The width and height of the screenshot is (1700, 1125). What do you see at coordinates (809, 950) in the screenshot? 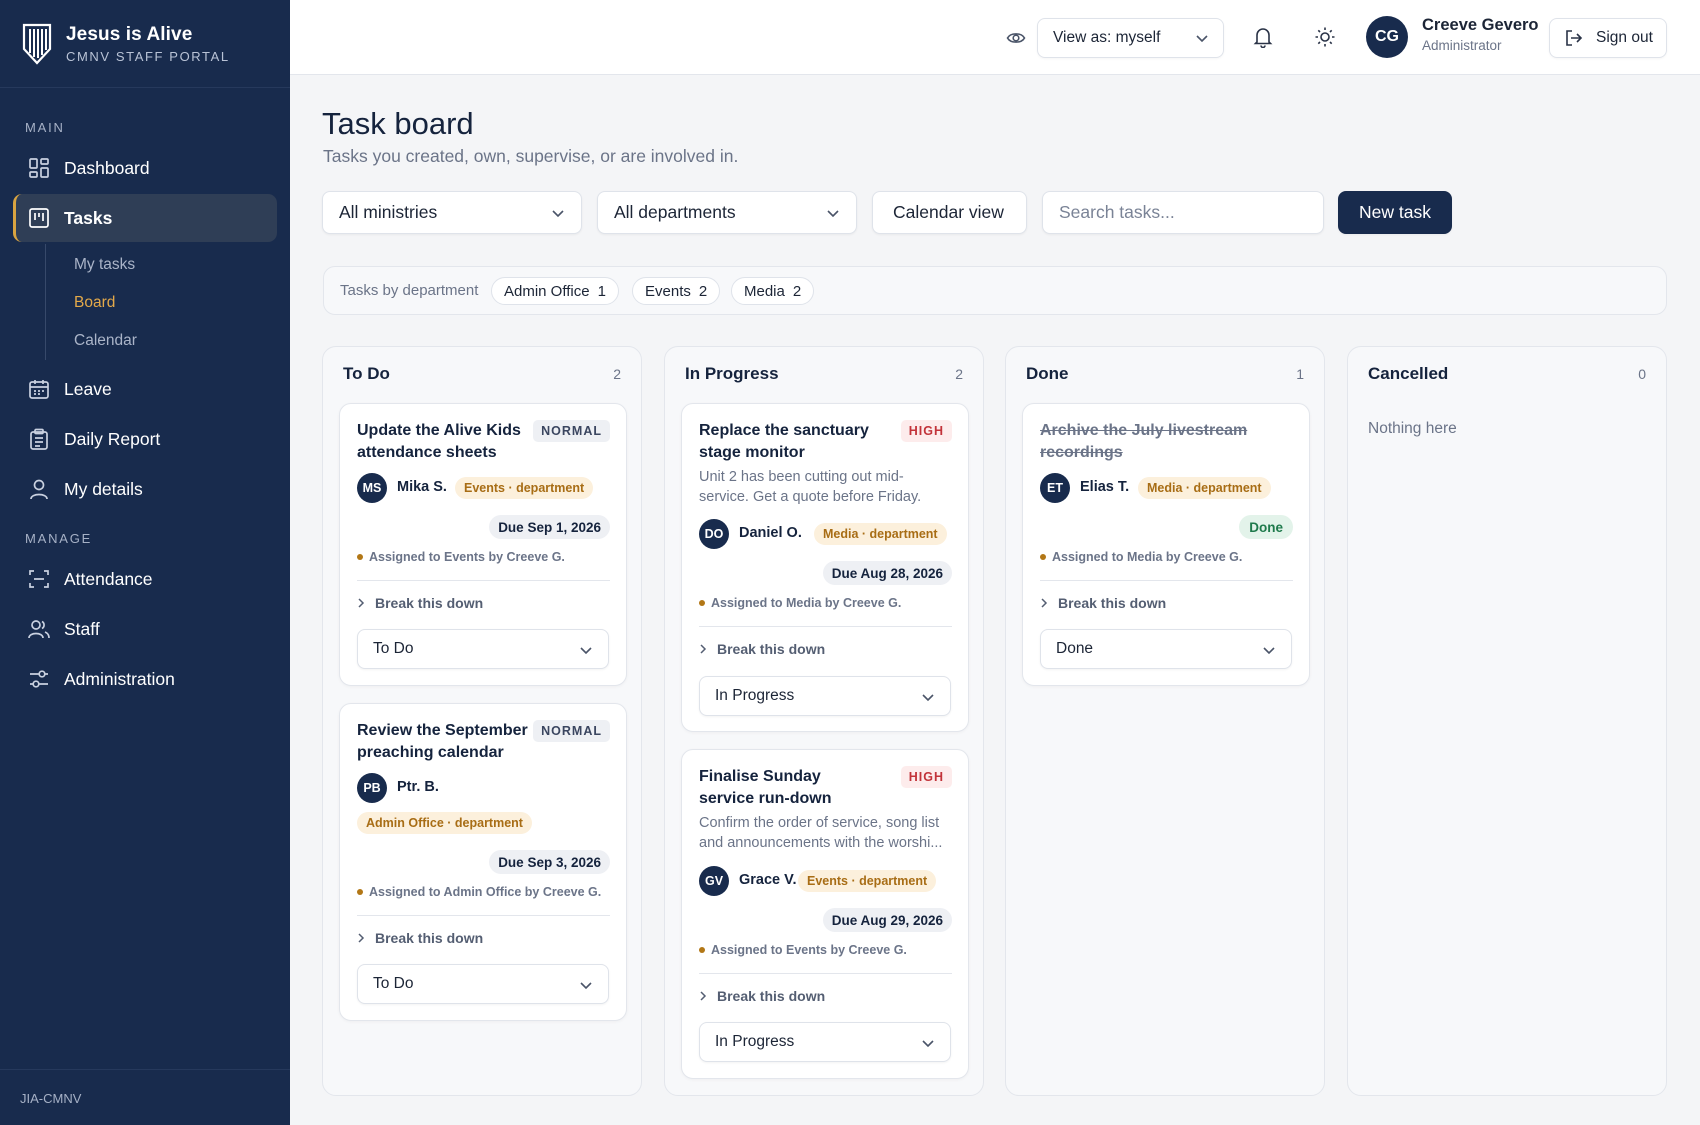
I see `assigned-text: Assigned to Events by Creeve G.` at bounding box center [809, 950].